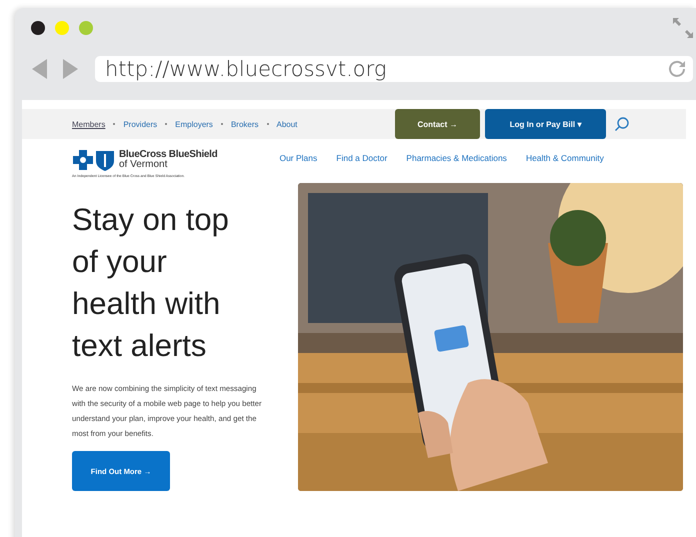  Describe the element at coordinates (545, 124) in the screenshot. I see `login-button: Log In or Pay Bill ▾` at that location.